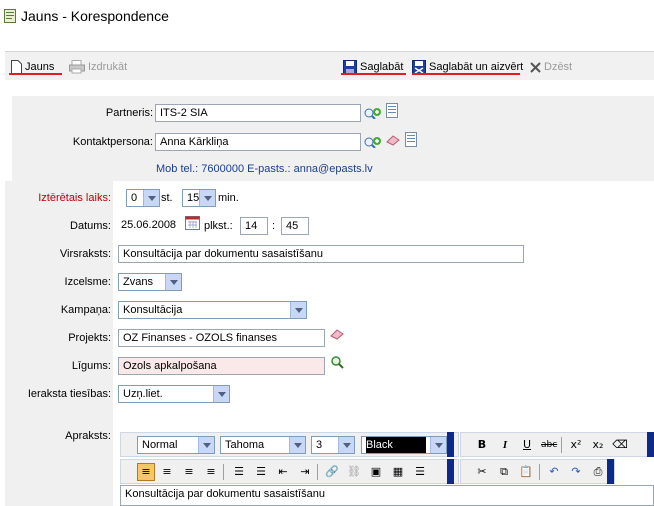  I want to click on image-icon: ▣, so click(376, 472).